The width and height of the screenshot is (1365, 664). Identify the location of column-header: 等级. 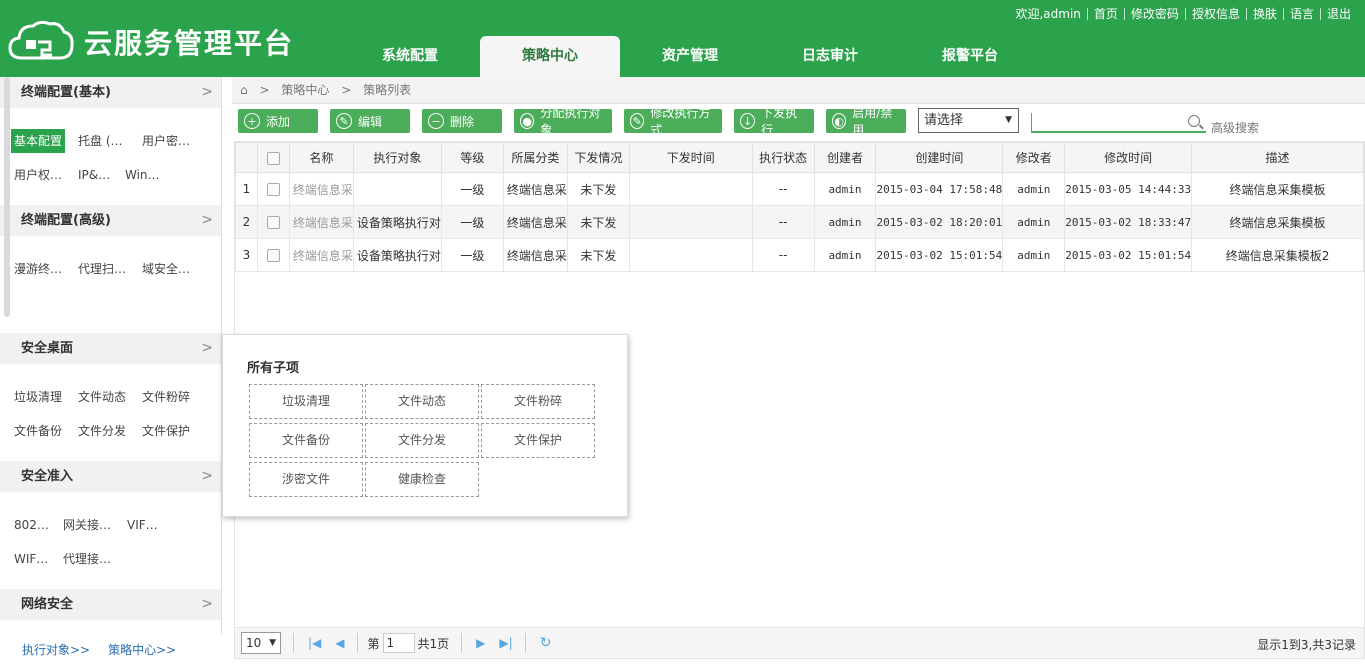
(472, 157).